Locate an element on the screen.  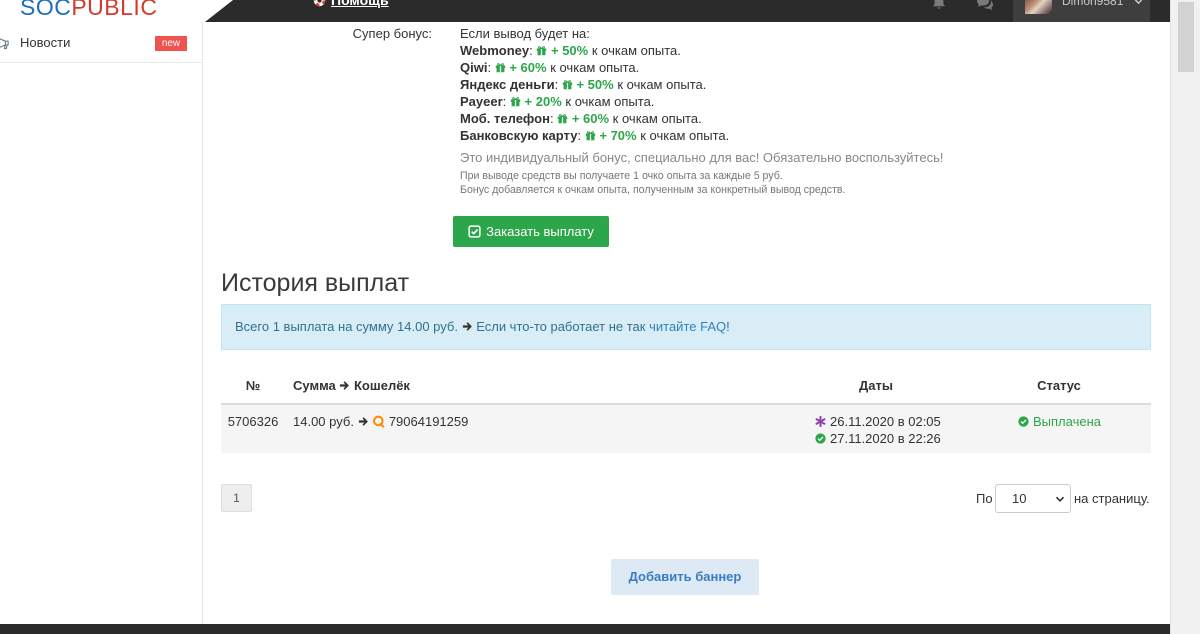
alert-end: ! is located at coordinates (728, 326).